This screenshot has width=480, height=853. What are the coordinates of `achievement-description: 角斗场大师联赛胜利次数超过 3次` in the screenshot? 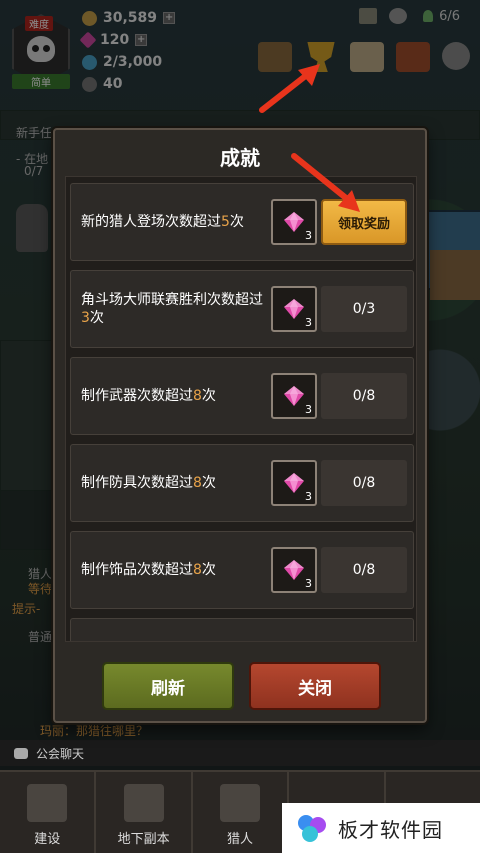 It's located at (174, 309).